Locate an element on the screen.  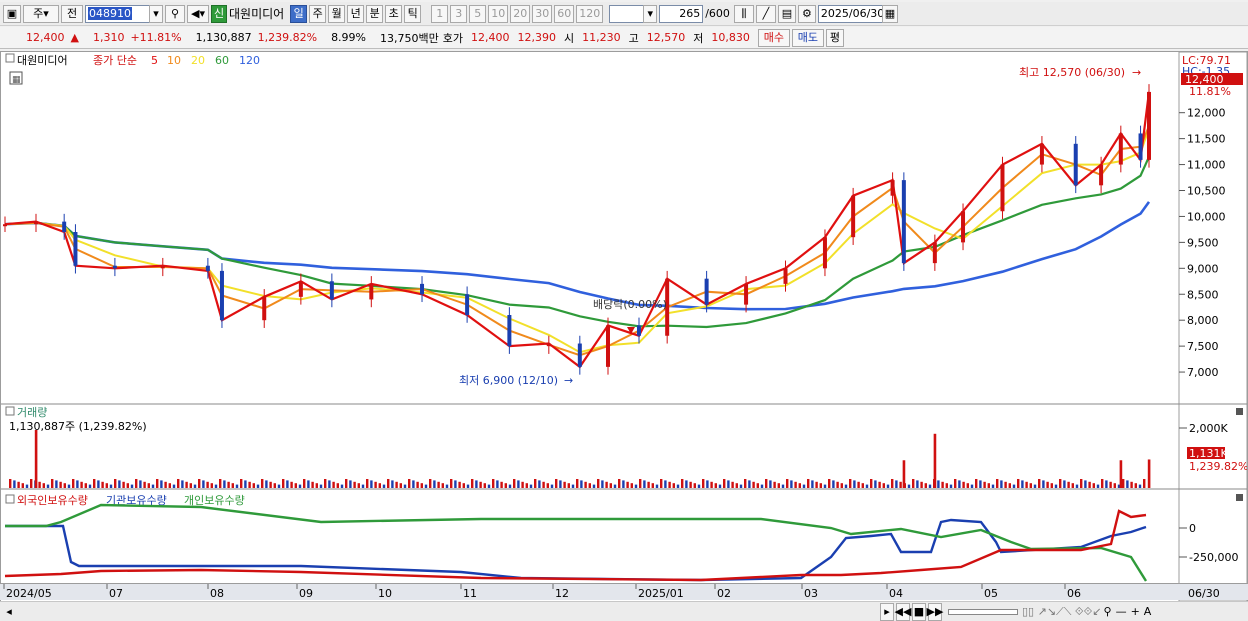
period-tab-3: 년 is located at coordinates (356, 13).